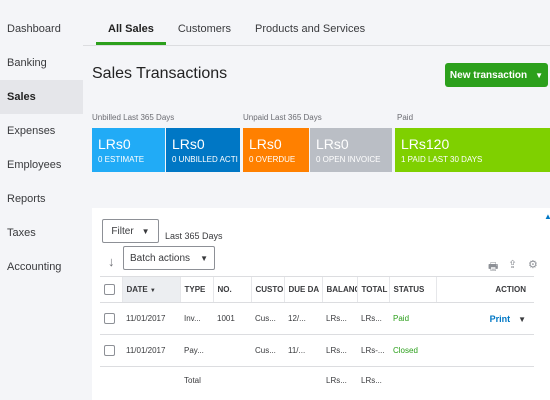 The image size is (550, 400). What do you see at coordinates (160, 258) in the screenshot?
I see `batch-actions-label: Batch actions` at bounding box center [160, 258].